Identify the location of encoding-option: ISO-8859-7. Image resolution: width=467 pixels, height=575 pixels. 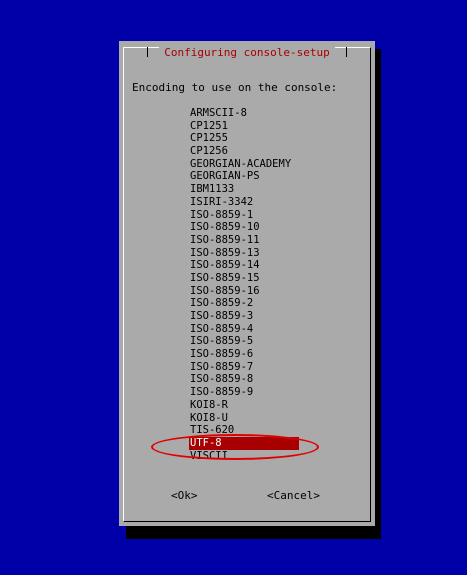
(244, 367).